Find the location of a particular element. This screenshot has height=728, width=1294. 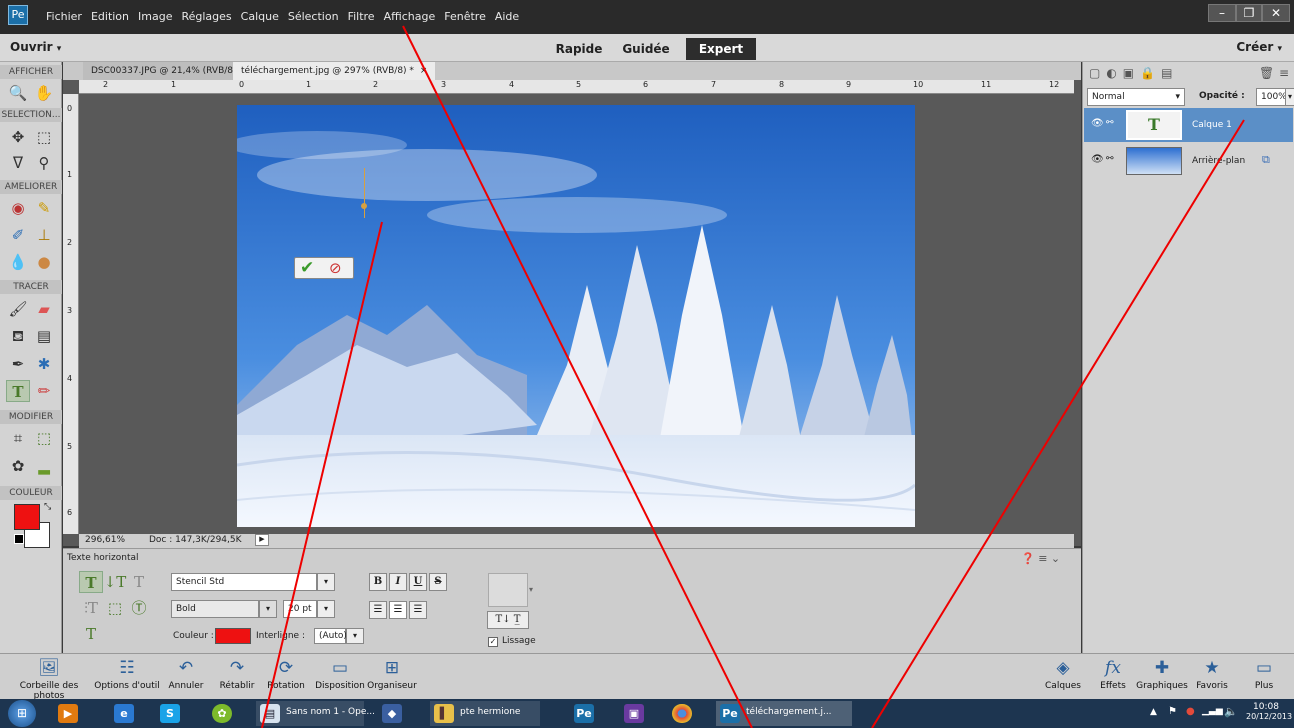

bold-button: B is located at coordinates (378, 582).